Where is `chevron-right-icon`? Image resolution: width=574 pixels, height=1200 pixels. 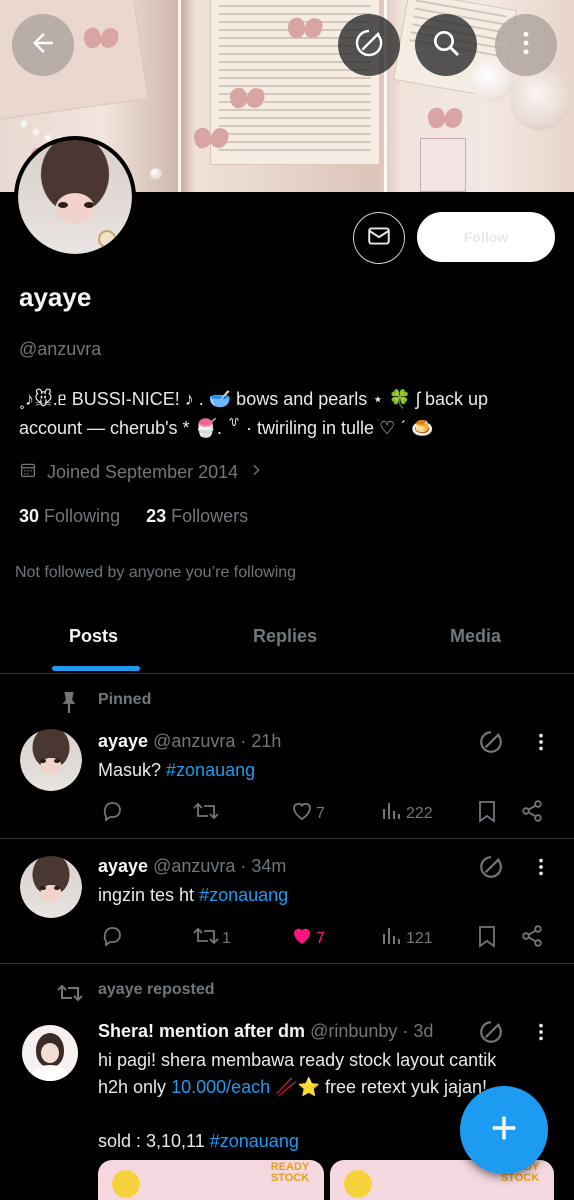
chevron-right-icon is located at coordinates (256, 472).